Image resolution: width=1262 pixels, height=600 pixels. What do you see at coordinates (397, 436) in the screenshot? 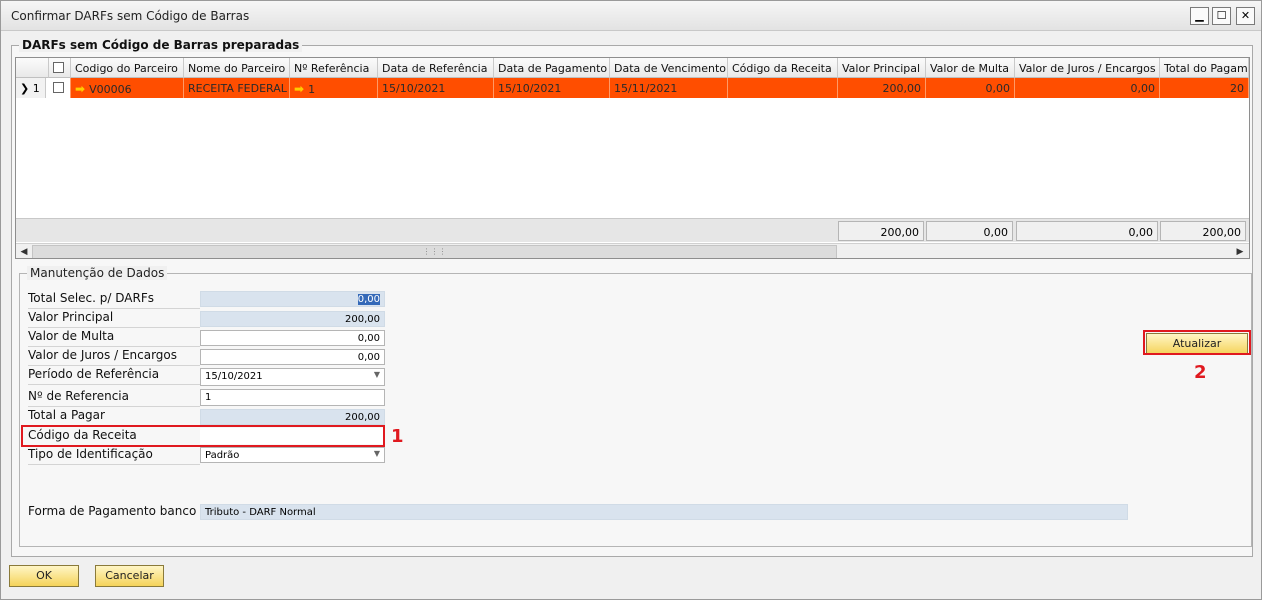
I see `annotation-marker-1: 1` at bounding box center [397, 436].